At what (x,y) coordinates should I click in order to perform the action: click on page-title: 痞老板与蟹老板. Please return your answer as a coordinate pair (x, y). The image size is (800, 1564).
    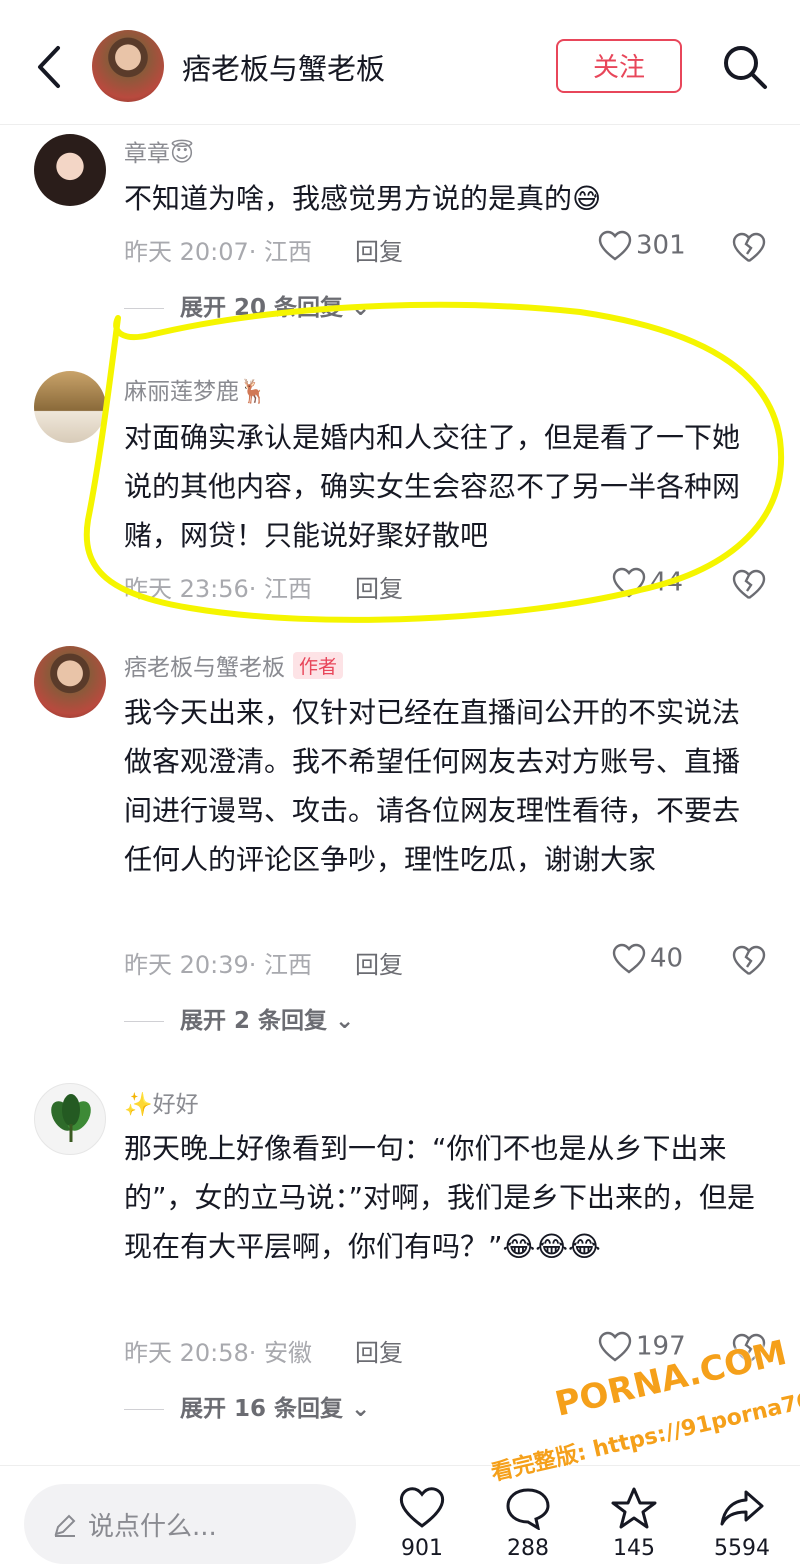
    Looking at the image, I should click on (284, 69).